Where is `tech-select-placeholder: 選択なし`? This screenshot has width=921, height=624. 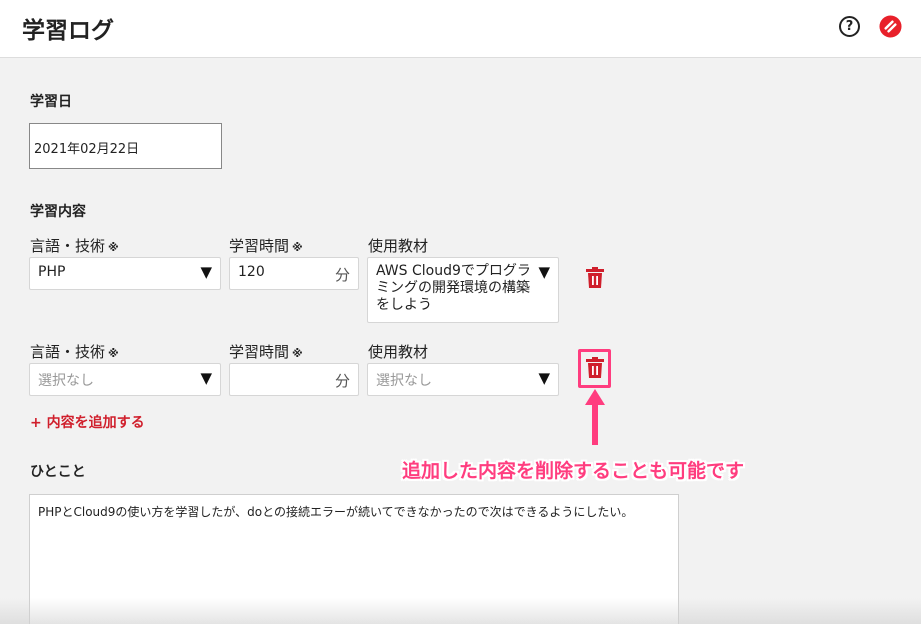
tech-select-placeholder: 選択なし is located at coordinates (66, 381).